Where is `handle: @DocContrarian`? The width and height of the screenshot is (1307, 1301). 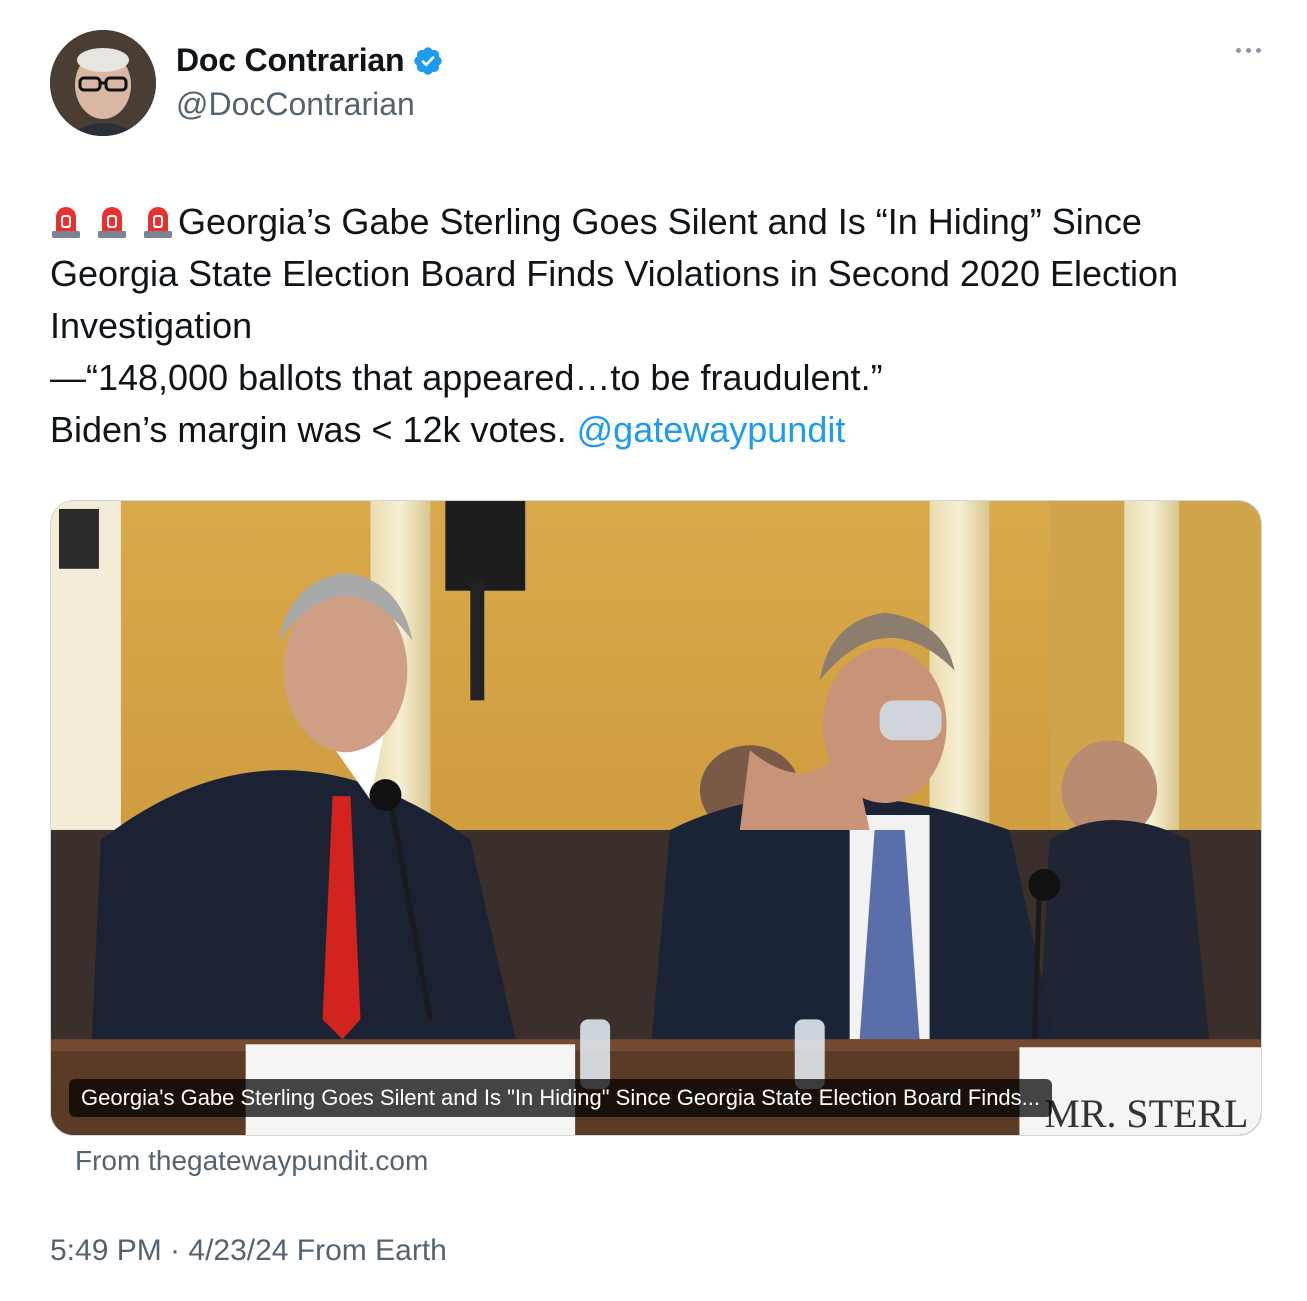 handle: @DocContrarian is located at coordinates (295, 104).